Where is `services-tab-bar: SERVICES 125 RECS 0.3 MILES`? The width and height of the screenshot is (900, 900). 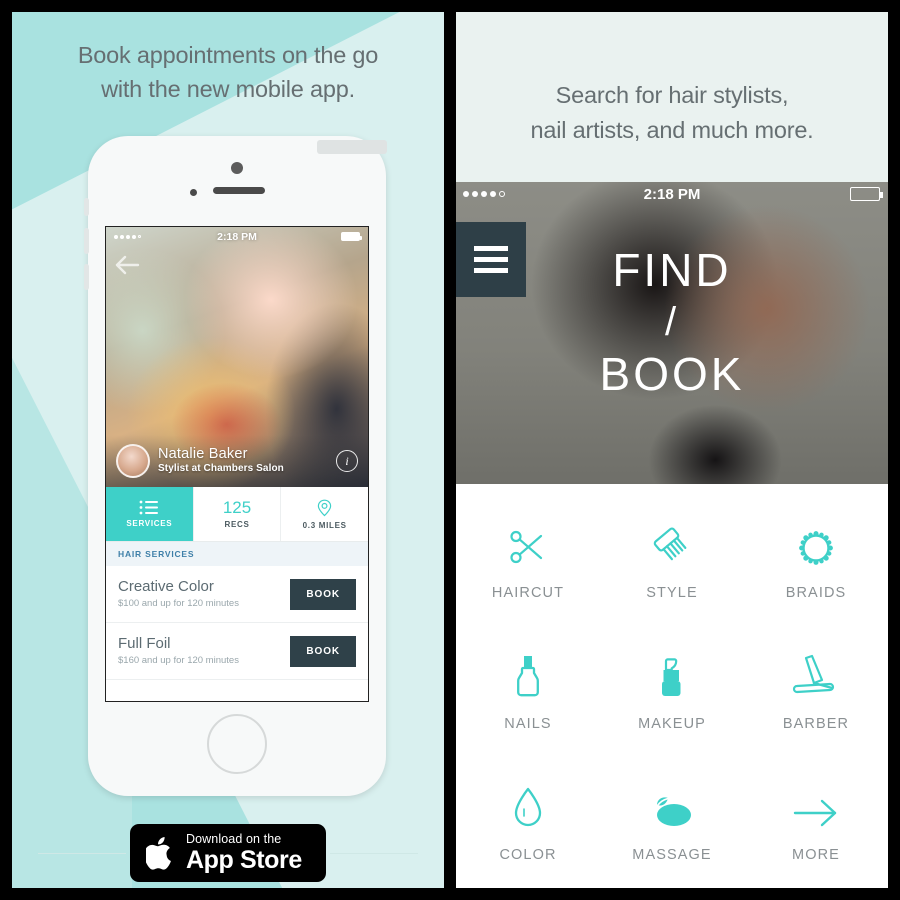
services-tab-bar: SERVICES 125 RECS 0.3 MILES is located at coordinates (237, 514).